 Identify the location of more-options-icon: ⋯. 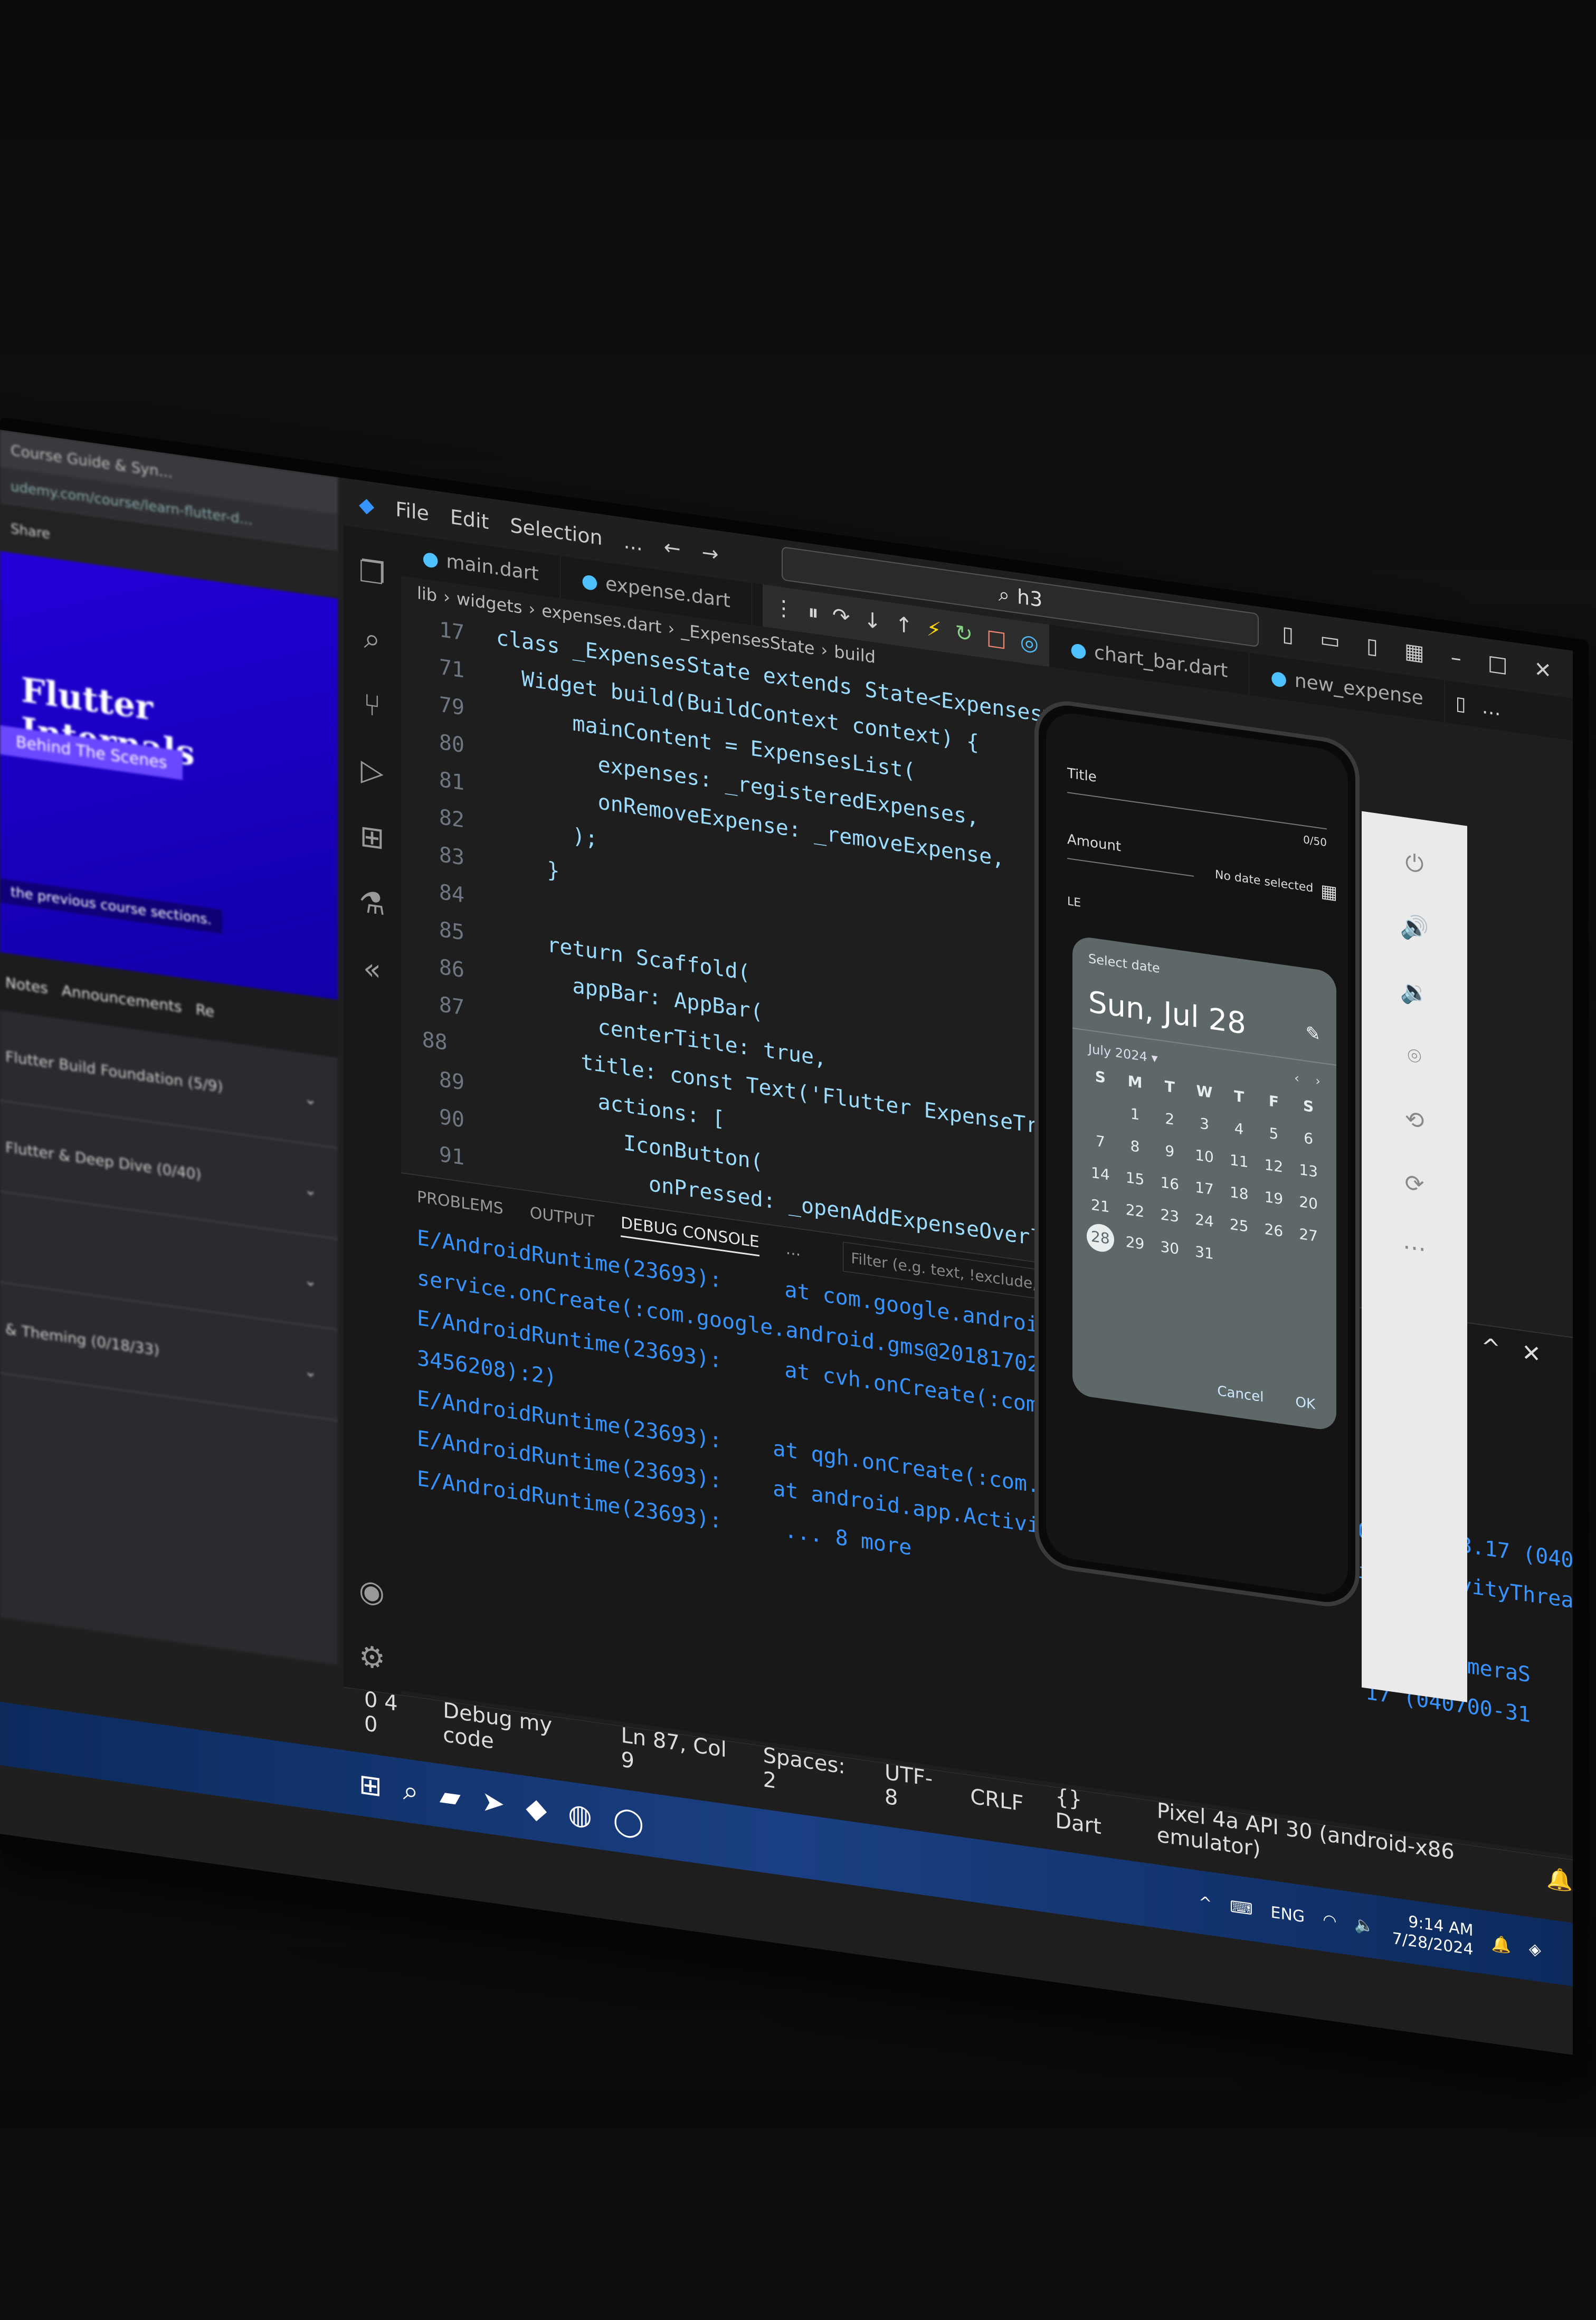
(1414, 1248).